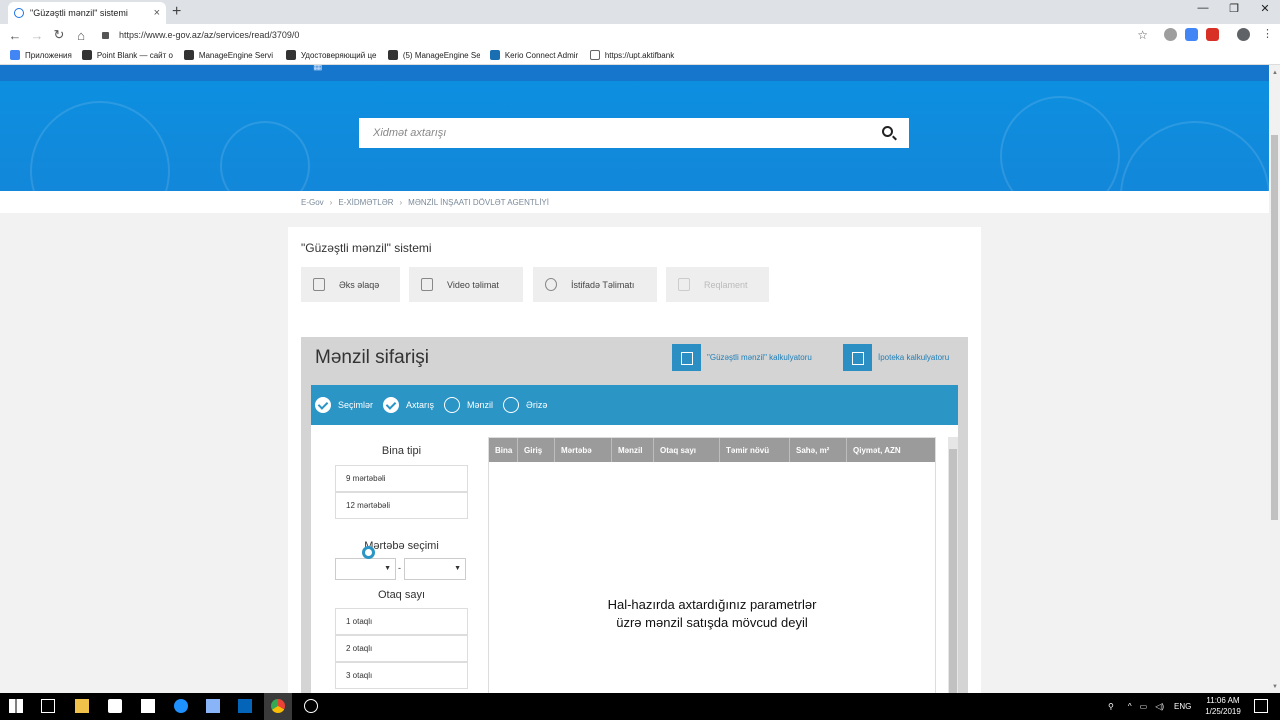  I want to click on bookmark-item: https://upt.aktifbank, so click(639, 55).